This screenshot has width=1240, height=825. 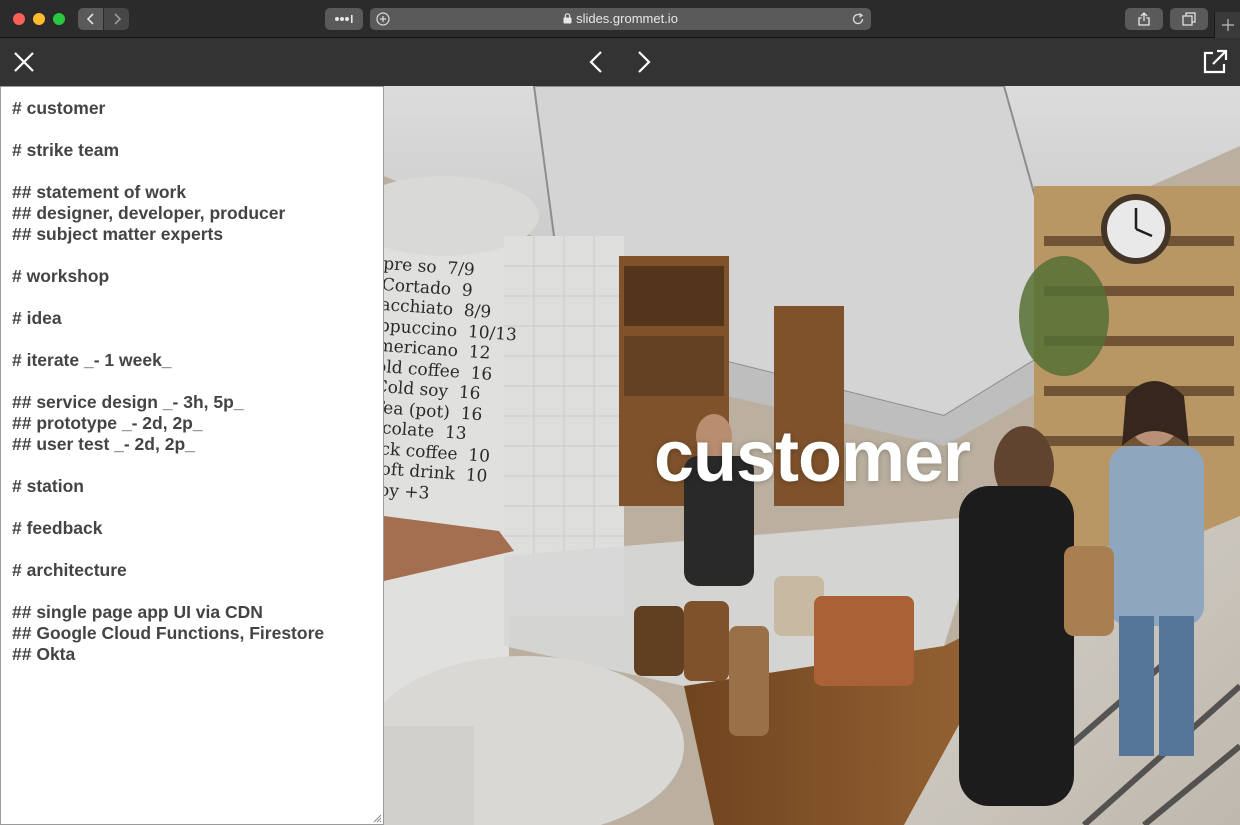 I want to click on app-toolbar, so click(x=620, y=62).